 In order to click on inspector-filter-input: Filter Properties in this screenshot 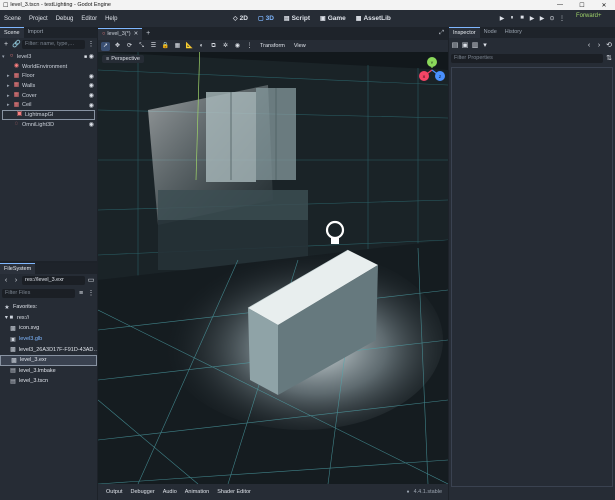, I will do `click(527, 58)`.